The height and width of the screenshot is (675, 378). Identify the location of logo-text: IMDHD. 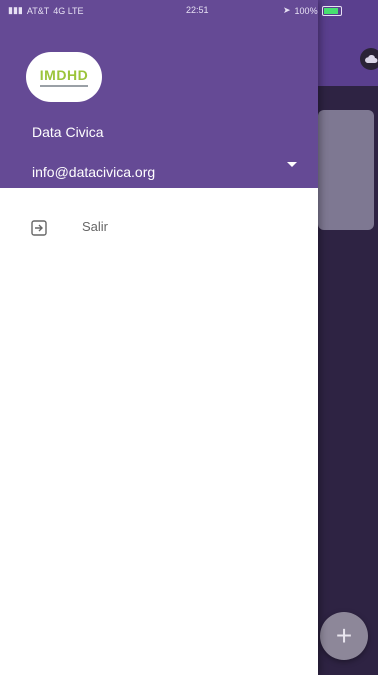
(64, 75).